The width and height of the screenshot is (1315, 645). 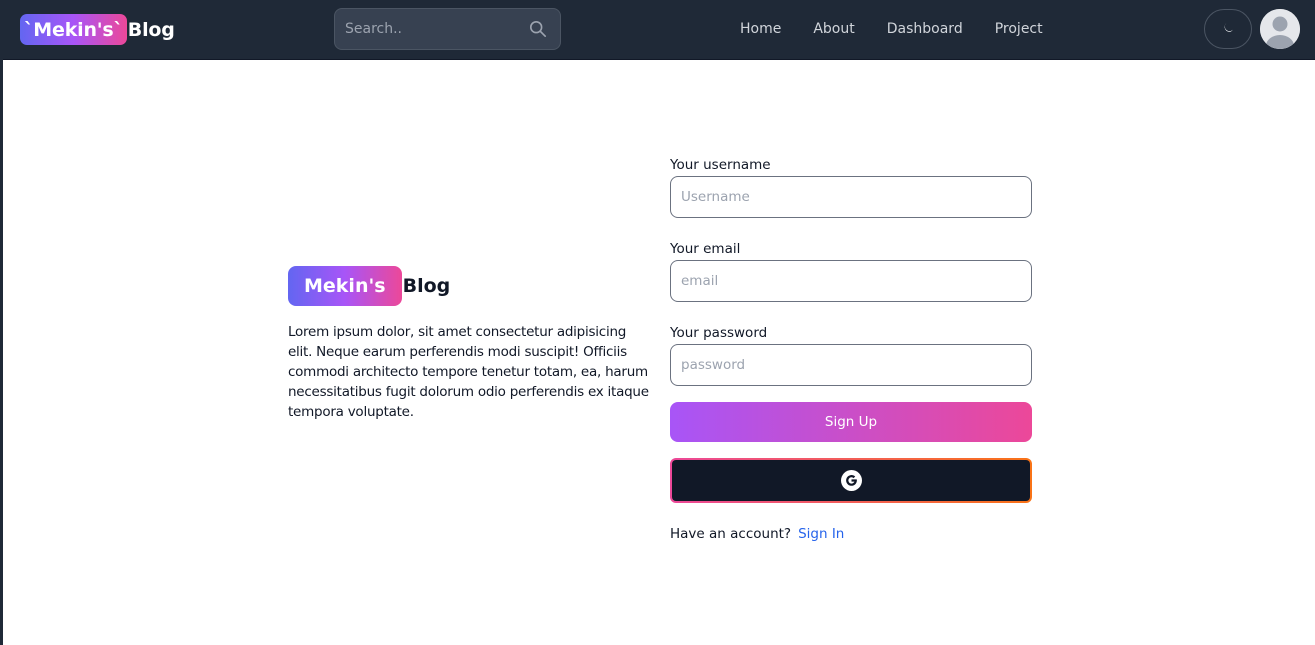 I want to click on theme-toggle-button, so click(x=1228, y=29).